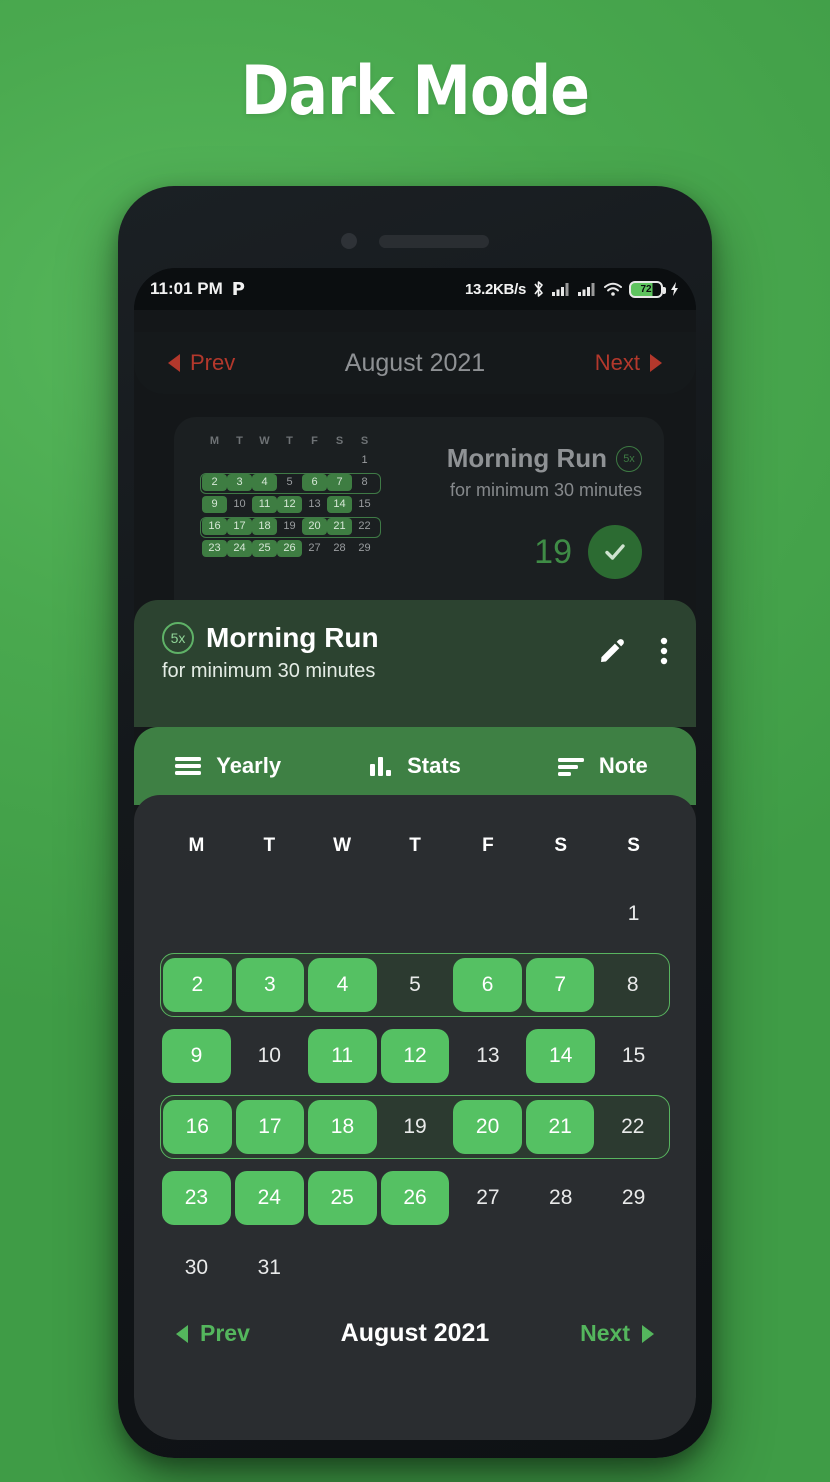  What do you see at coordinates (289, 482) in the screenshot?
I see `background-mini-day-cell: 5` at bounding box center [289, 482].